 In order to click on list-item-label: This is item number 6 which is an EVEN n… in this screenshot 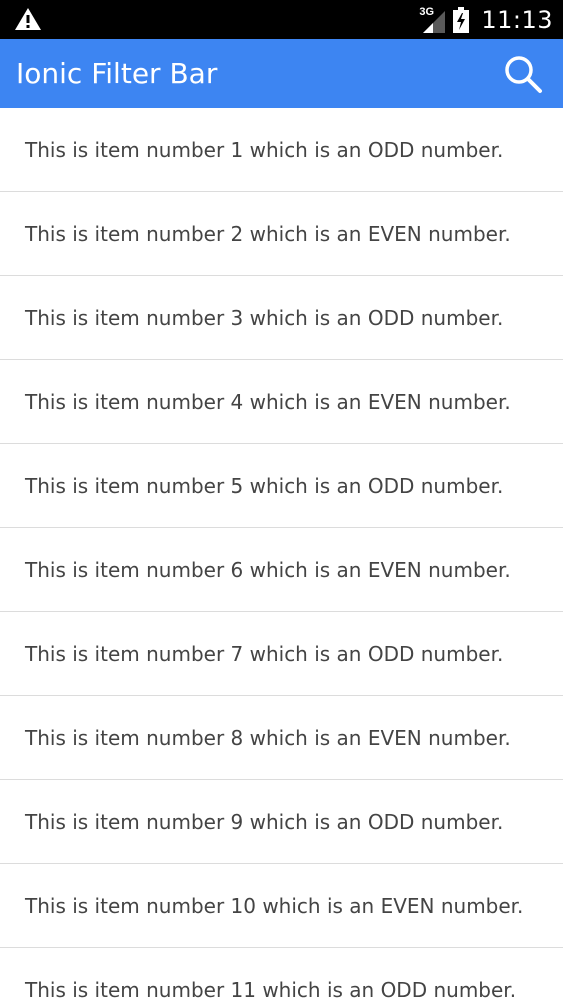, I will do `click(268, 569)`.